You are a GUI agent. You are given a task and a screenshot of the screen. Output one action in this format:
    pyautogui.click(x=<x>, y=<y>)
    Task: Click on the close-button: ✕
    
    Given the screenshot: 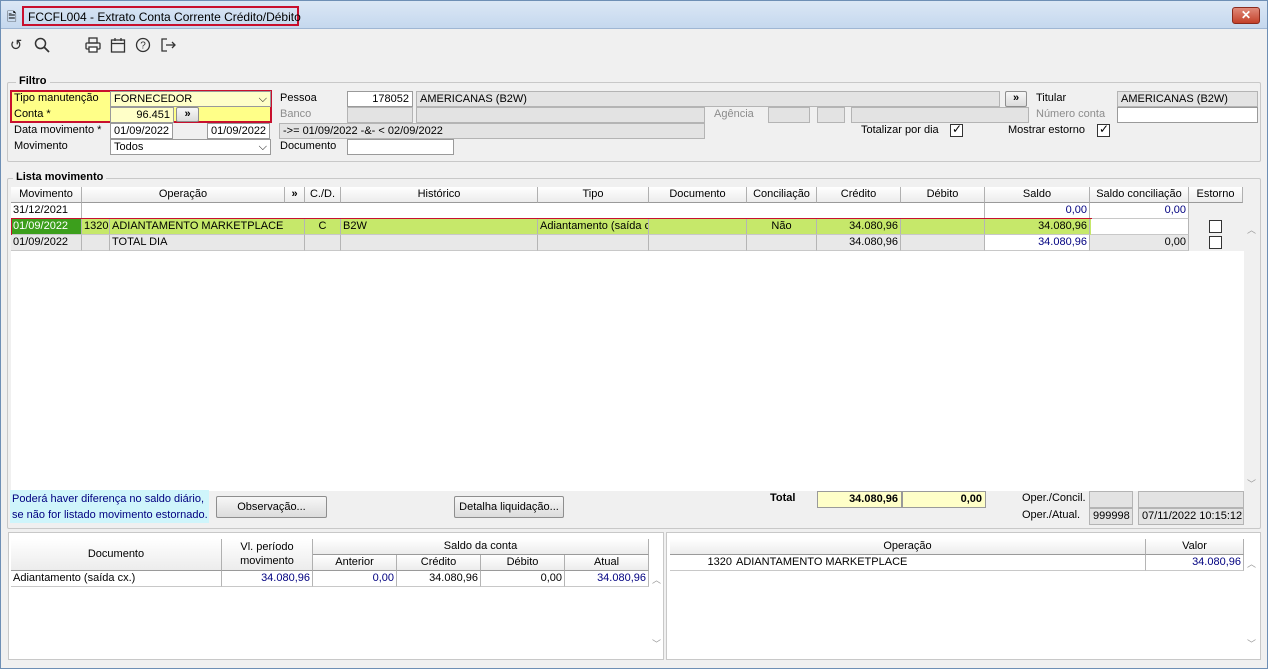 What is the action you would take?
    pyautogui.click(x=1246, y=15)
    